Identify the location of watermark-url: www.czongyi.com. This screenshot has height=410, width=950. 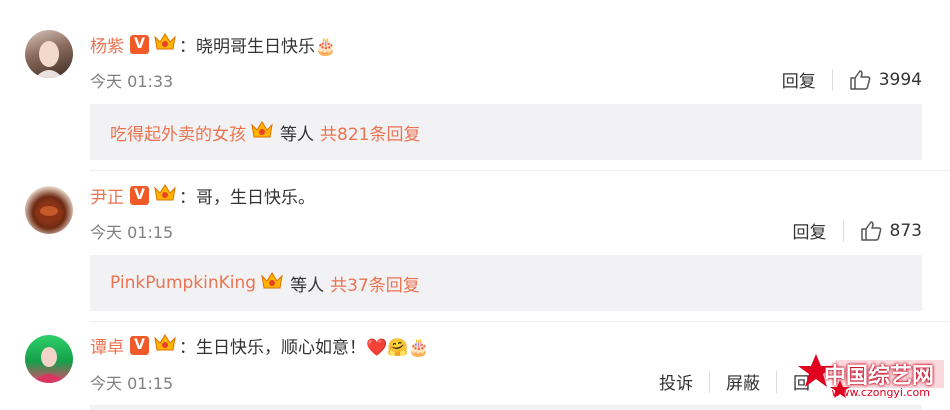
(880, 392).